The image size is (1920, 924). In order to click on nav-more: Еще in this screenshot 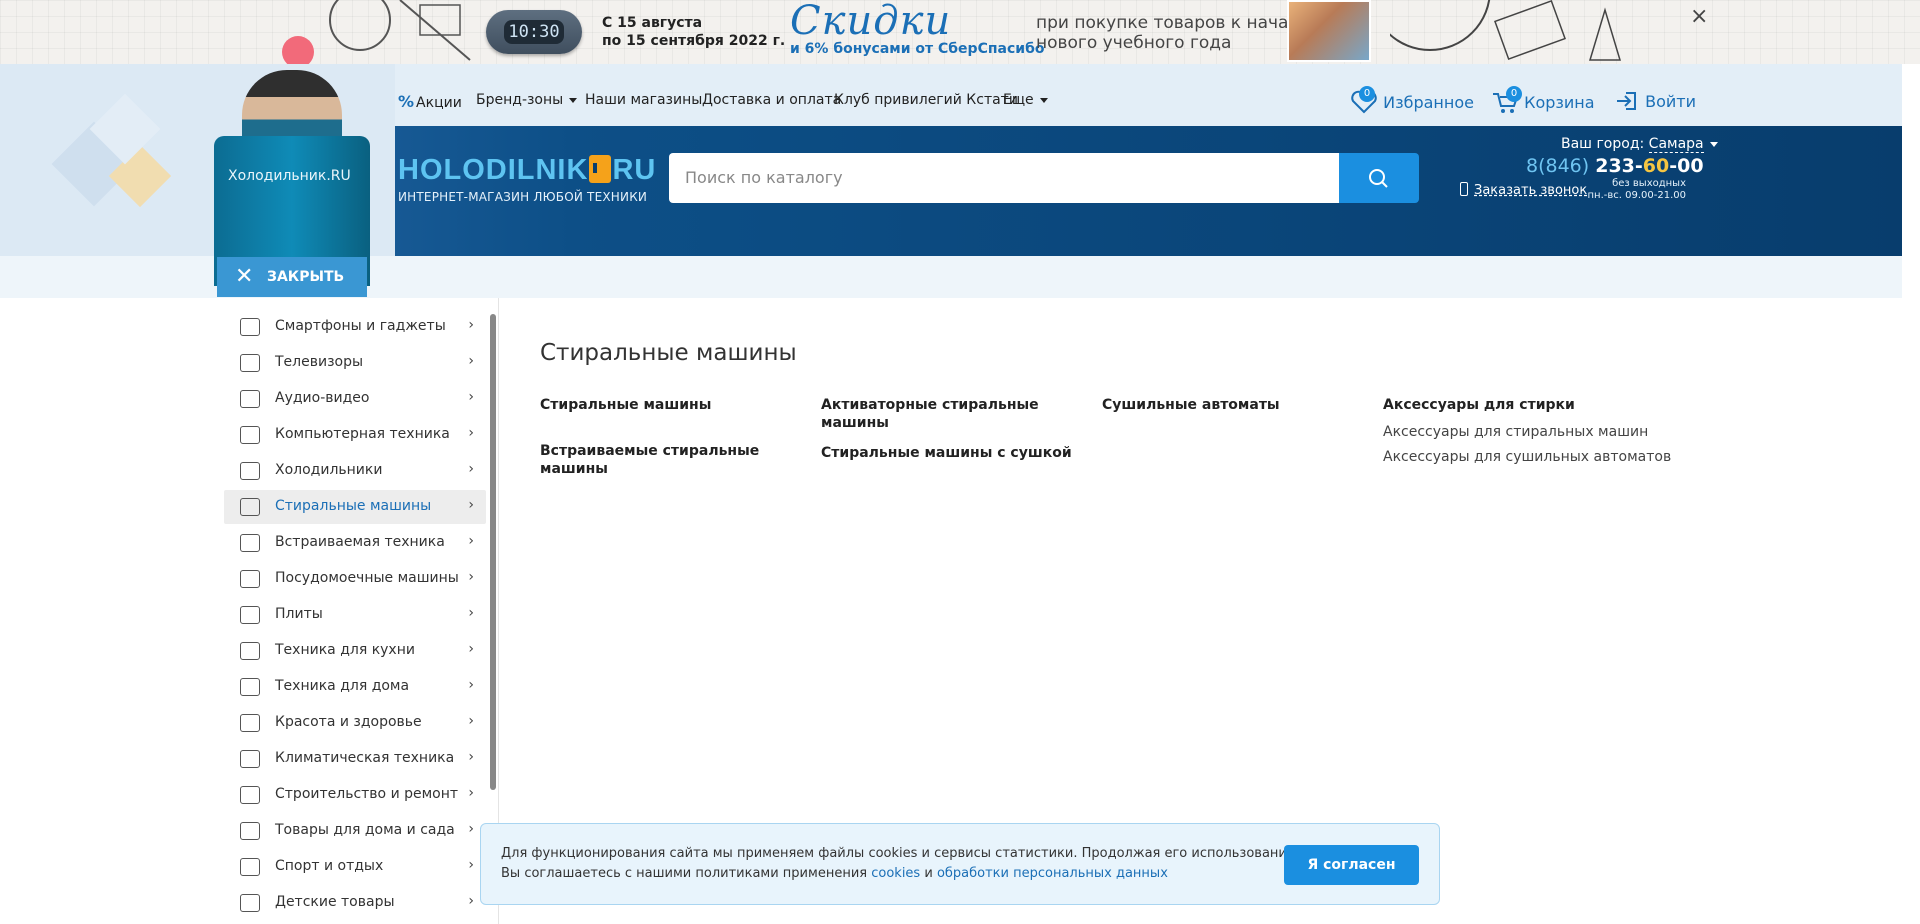, I will do `click(1025, 100)`.